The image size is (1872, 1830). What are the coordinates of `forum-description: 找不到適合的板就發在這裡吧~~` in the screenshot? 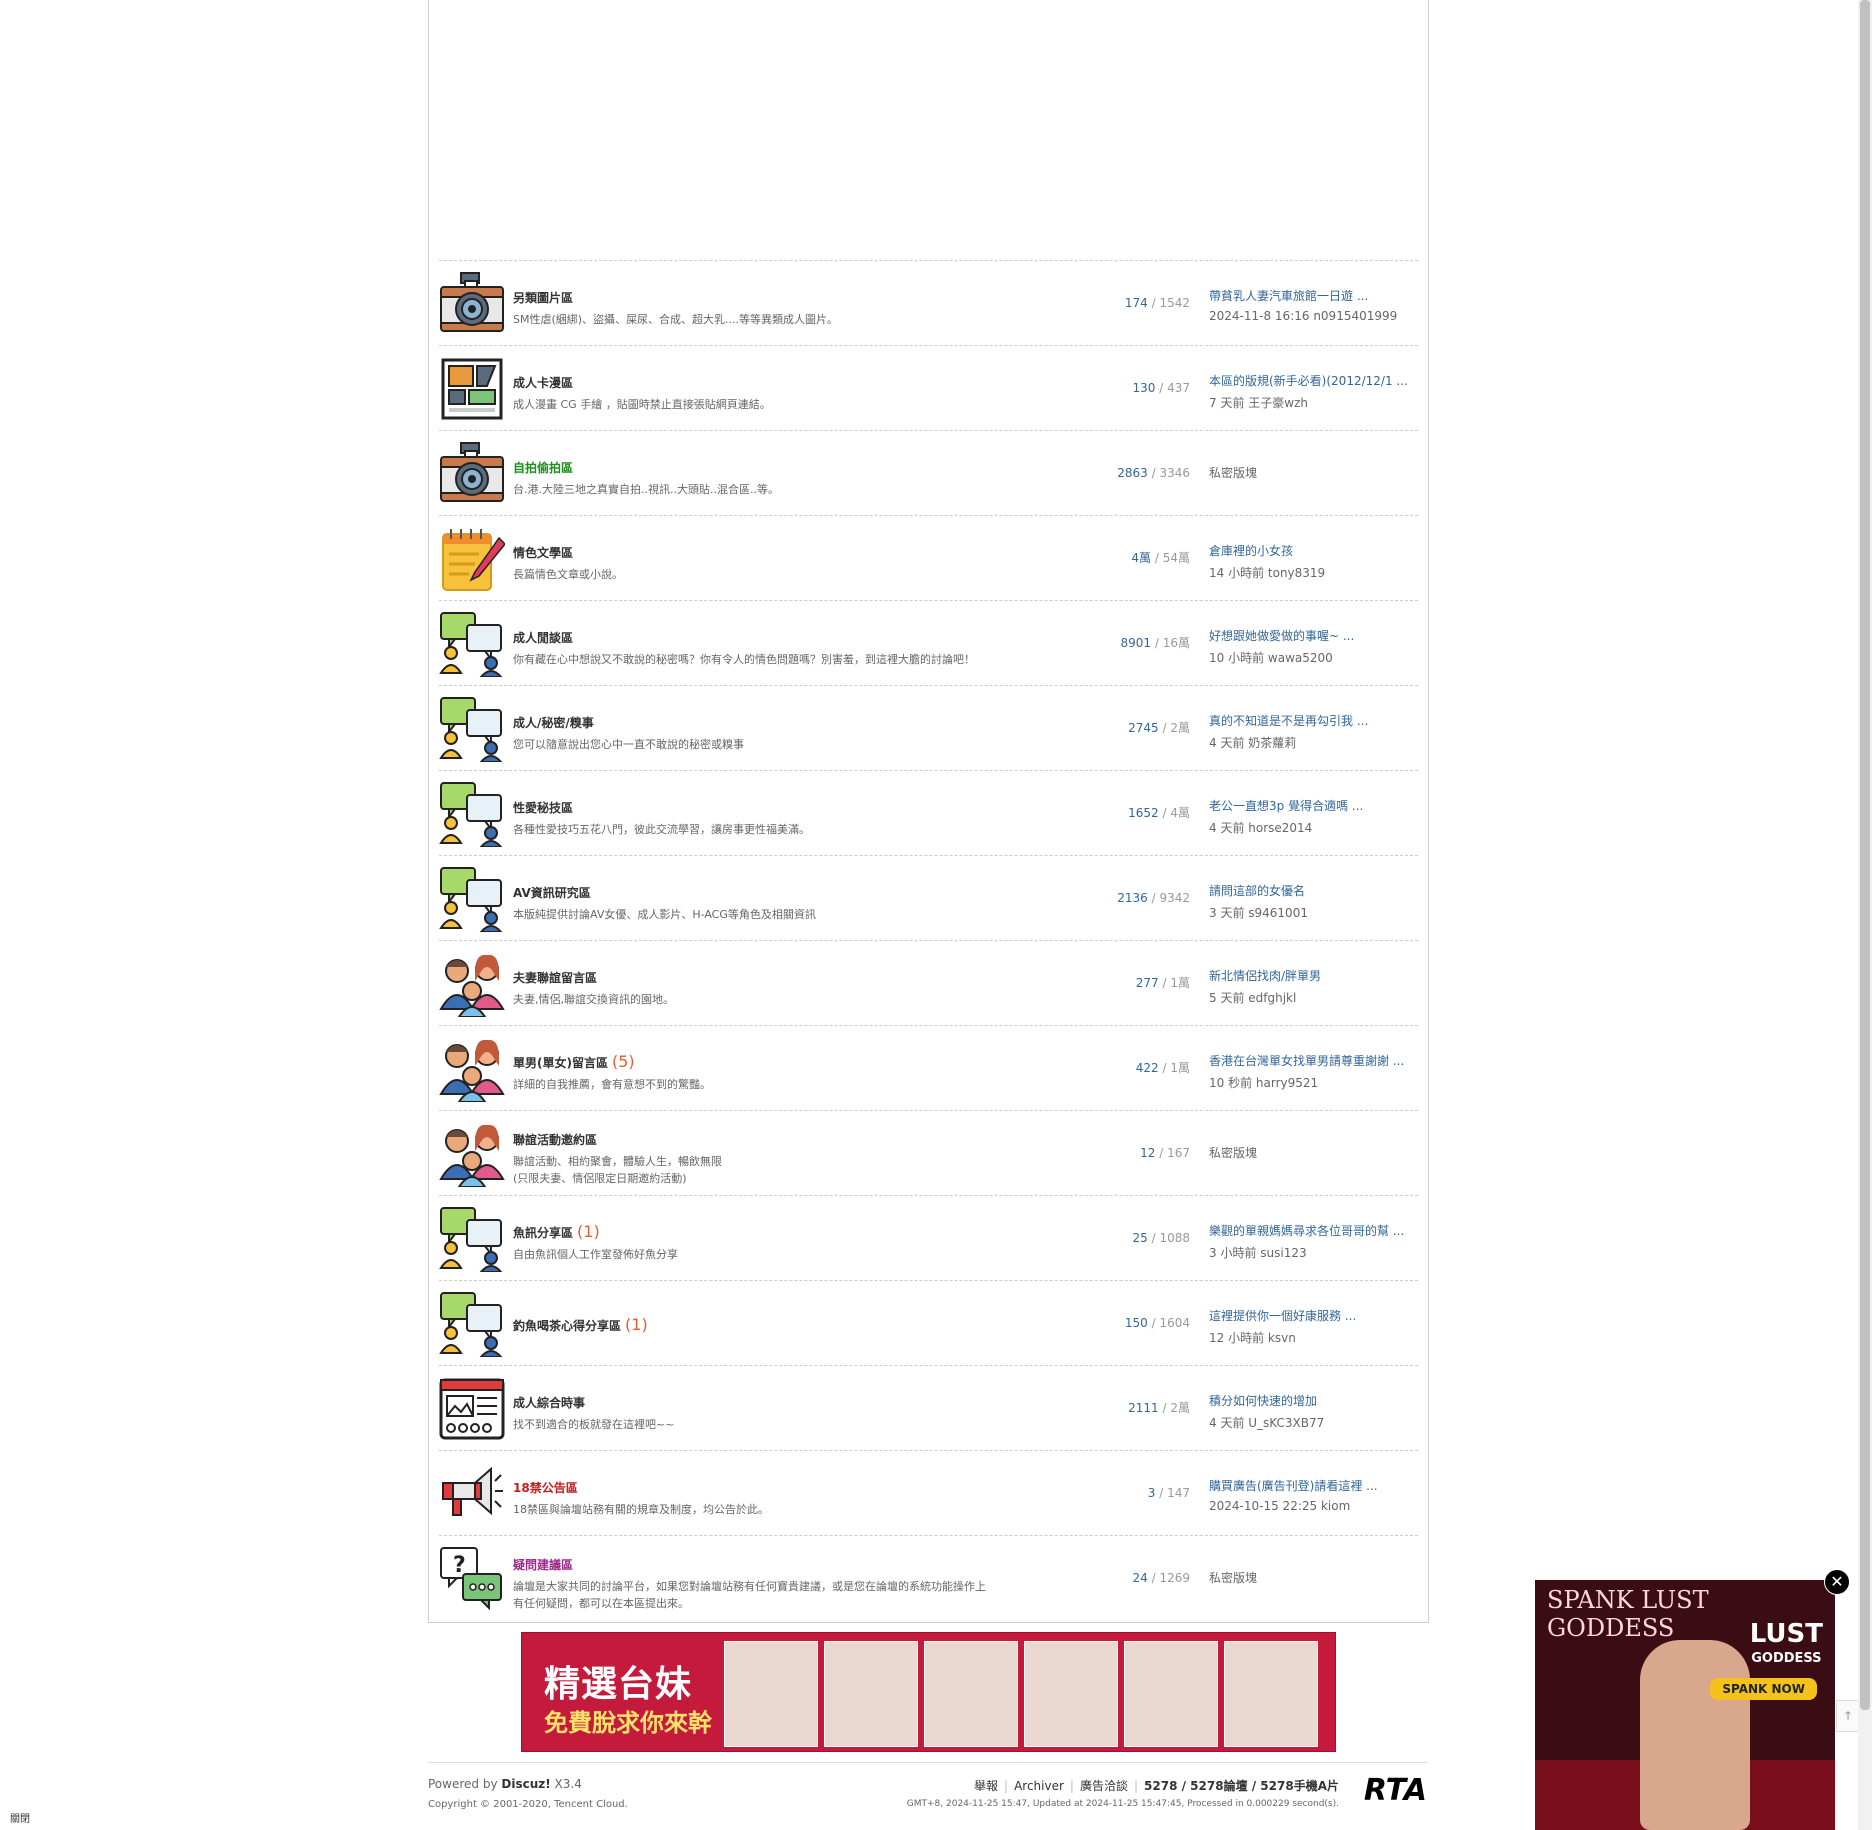 It's located at (793, 1424).